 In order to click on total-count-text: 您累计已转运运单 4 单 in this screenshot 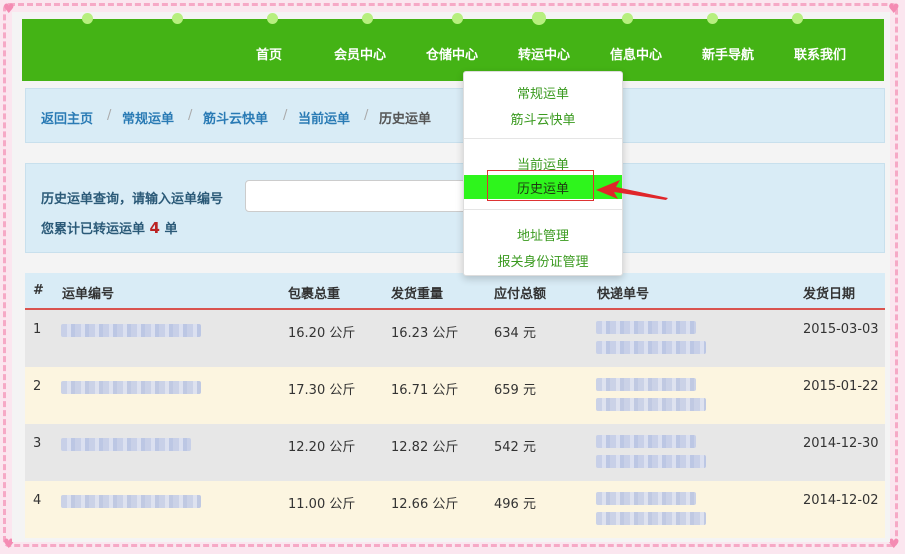, I will do `click(109, 227)`.